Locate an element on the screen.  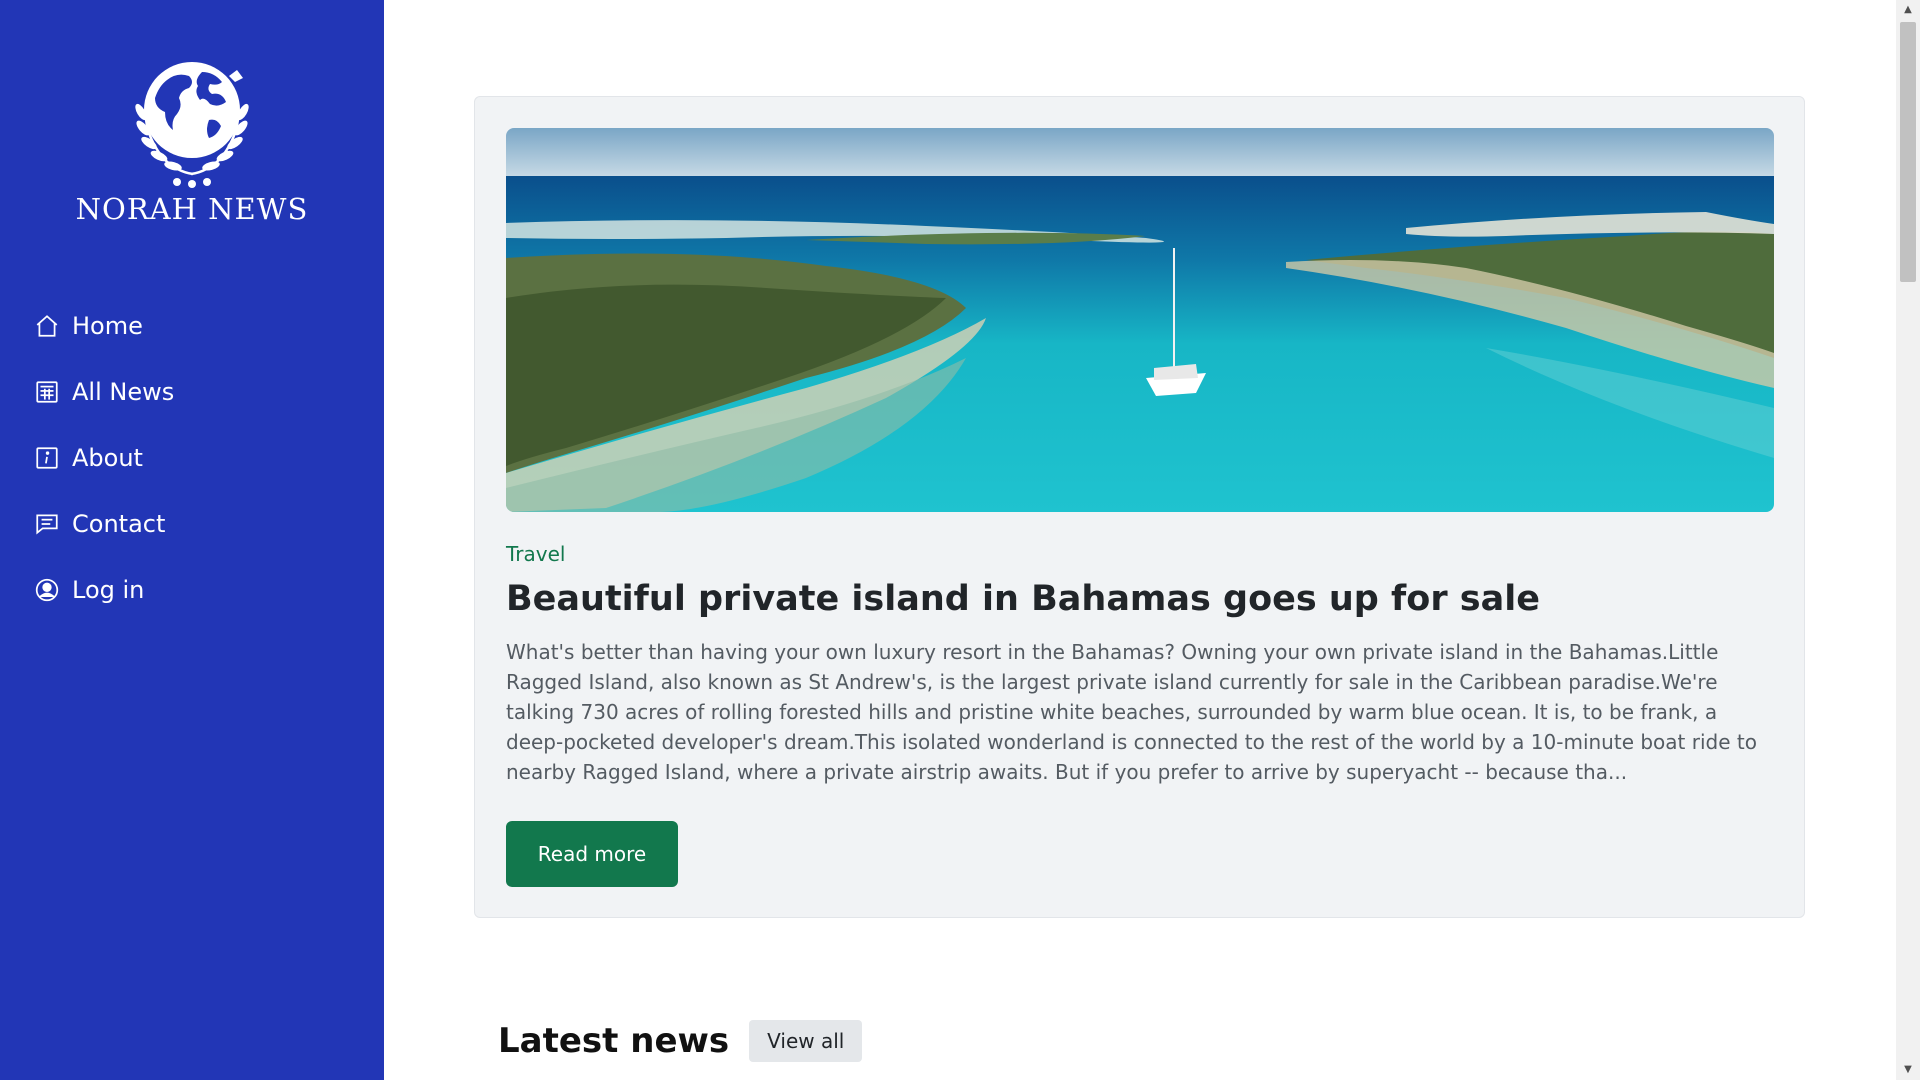
vertical-scrollbar: ▲ ▼ is located at coordinates (1908, 540).